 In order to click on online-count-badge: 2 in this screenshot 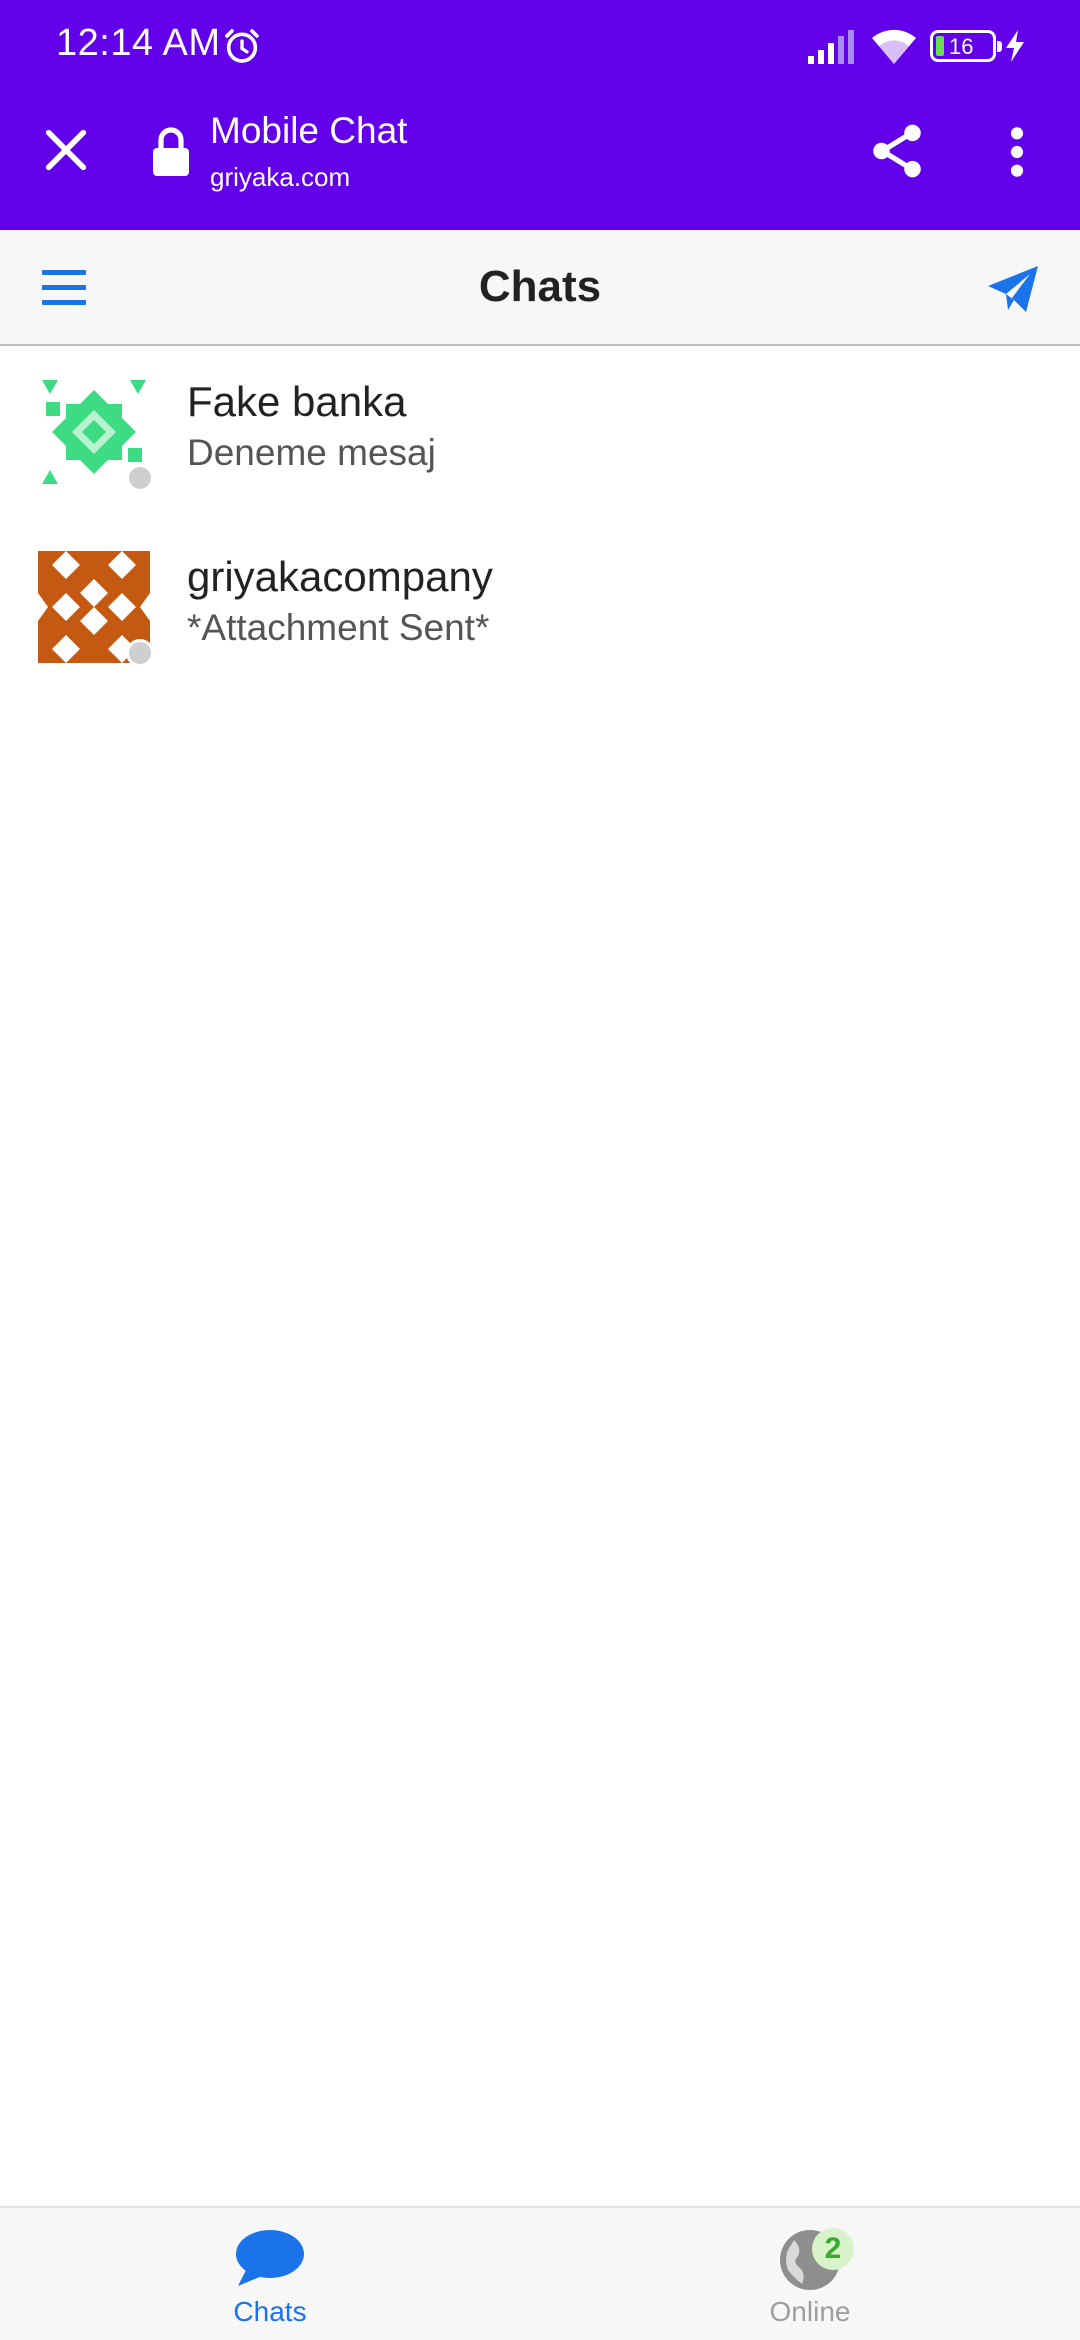, I will do `click(833, 2249)`.